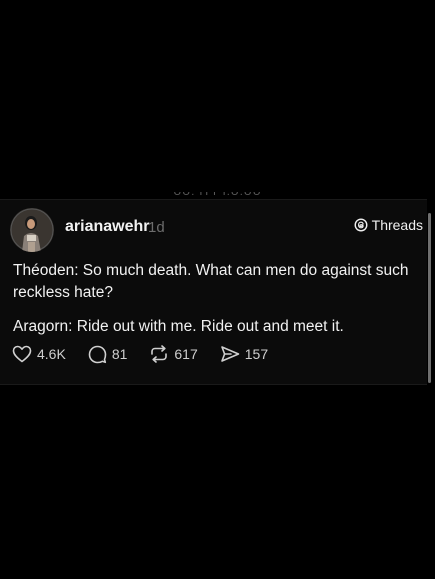 This screenshot has width=435, height=579. What do you see at coordinates (361, 225) in the screenshot?
I see `threads-logo-icon` at bounding box center [361, 225].